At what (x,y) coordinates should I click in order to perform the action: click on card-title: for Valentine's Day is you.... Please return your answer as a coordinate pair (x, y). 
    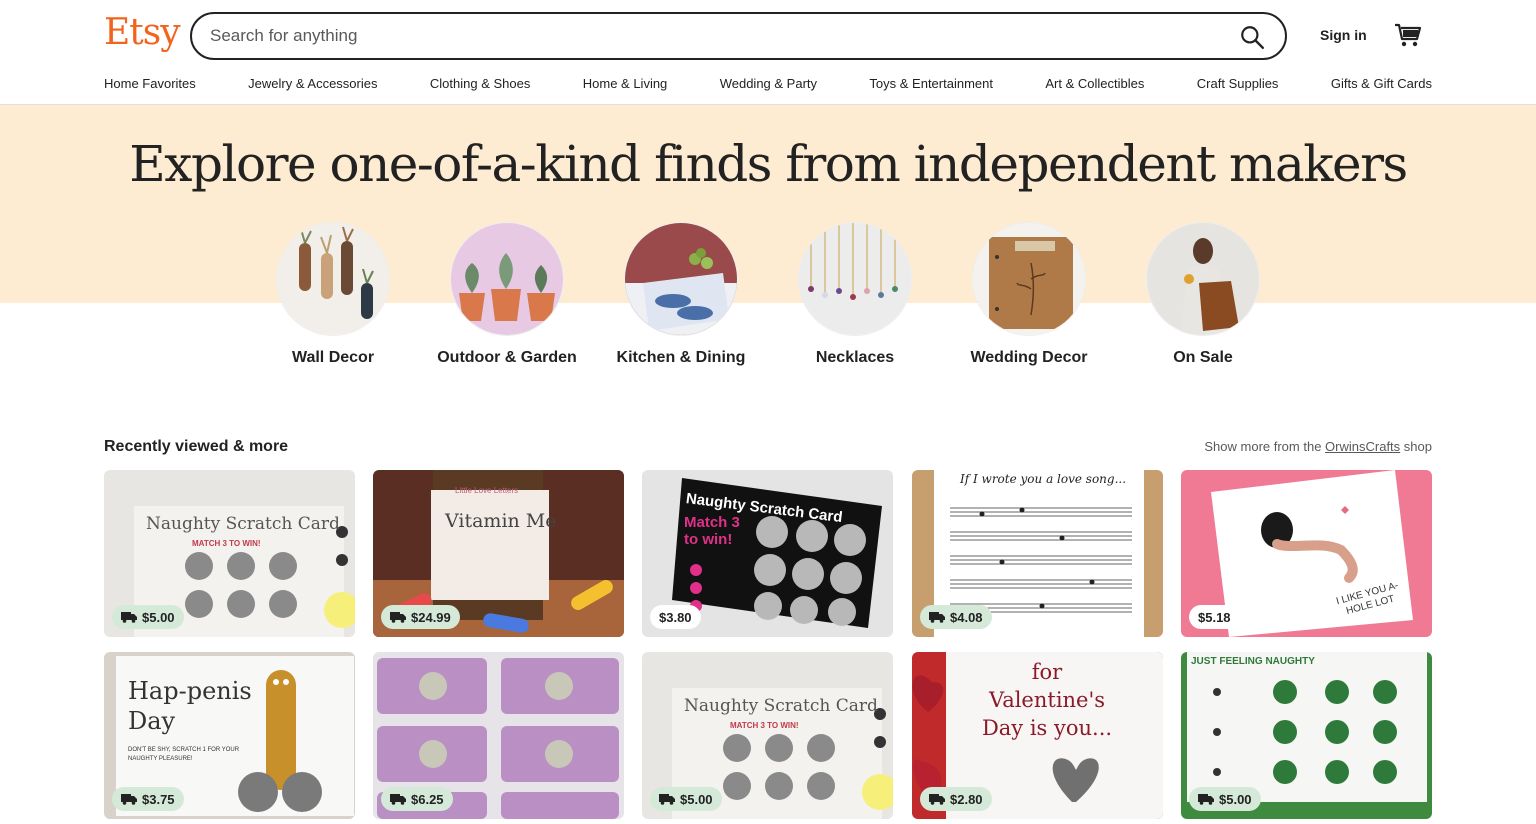
    Looking at the image, I should click on (1047, 700).